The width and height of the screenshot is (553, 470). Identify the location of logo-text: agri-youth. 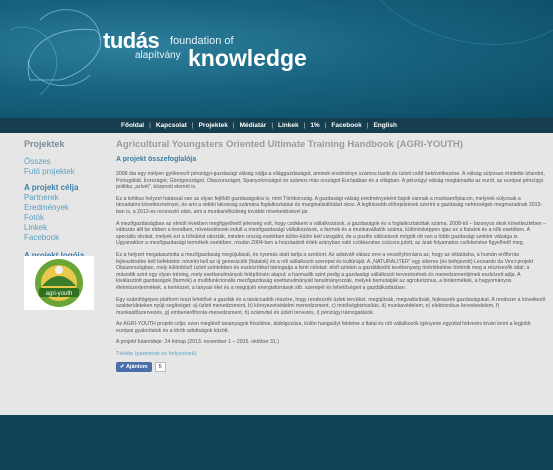
(59, 294).